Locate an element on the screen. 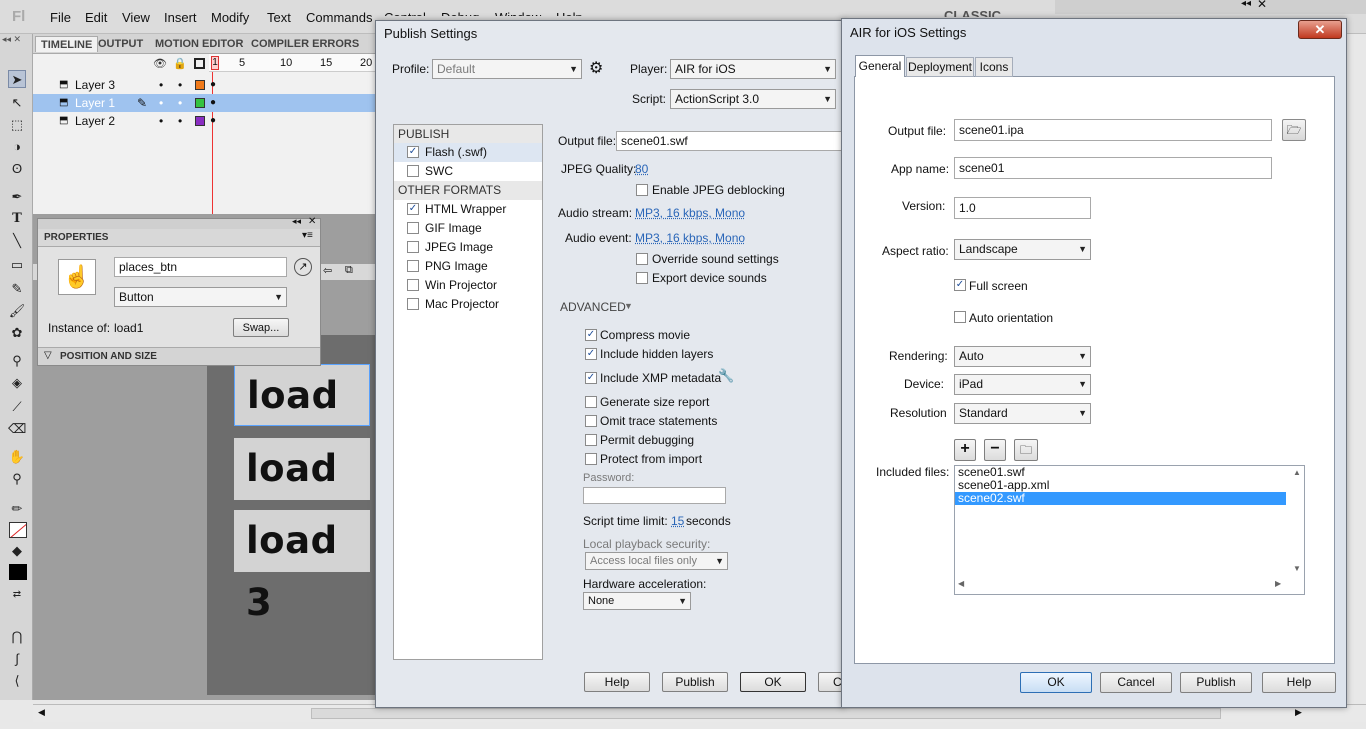 Image resolution: width=1366 pixels, height=729 pixels. hw-accel-dropdown: None ▼ is located at coordinates (637, 601).